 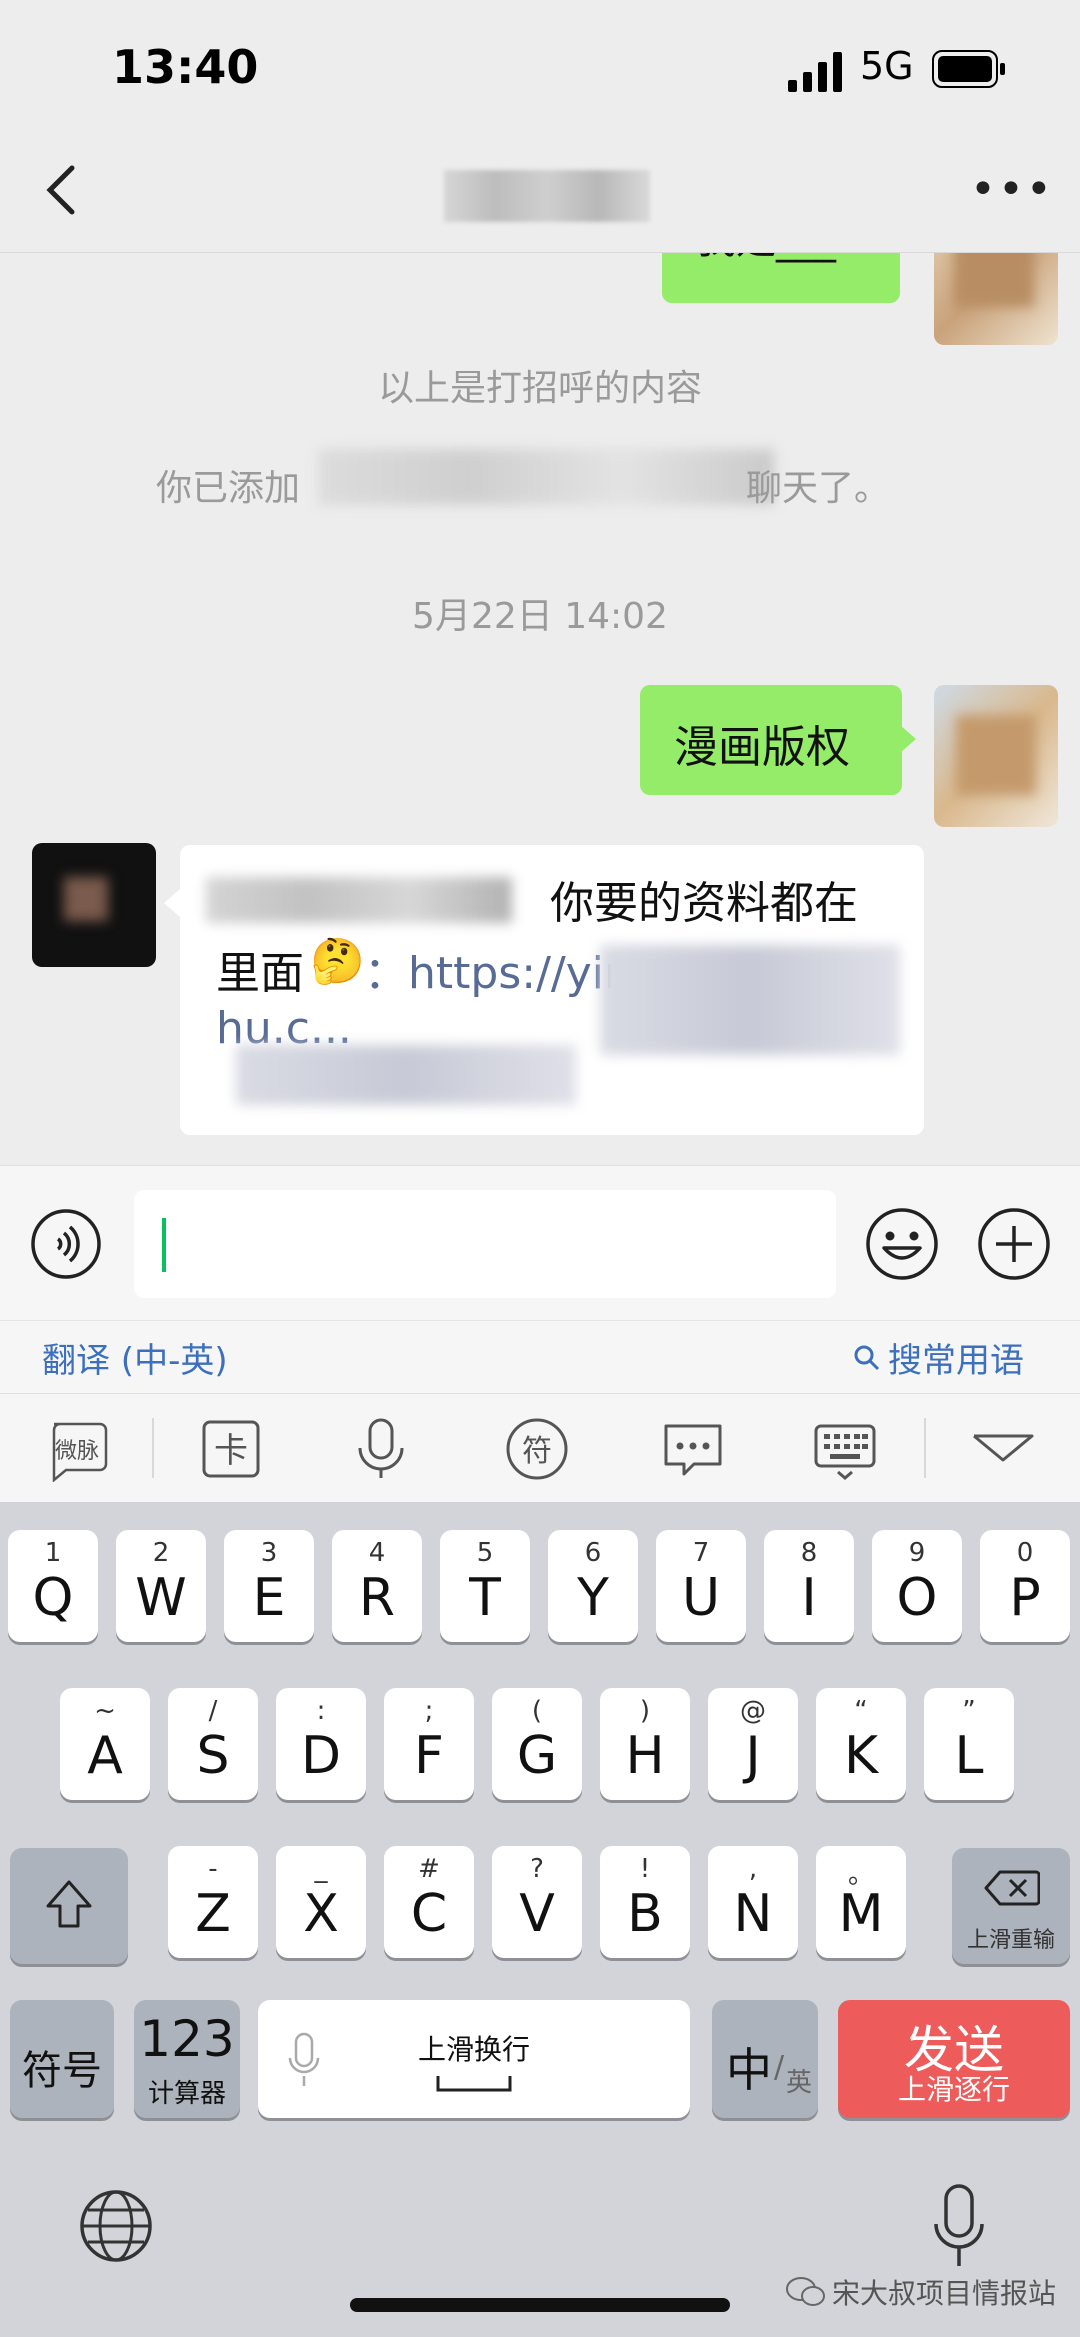 What do you see at coordinates (593, 1553) in the screenshot?
I see `key-secondary-label: 6` at bounding box center [593, 1553].